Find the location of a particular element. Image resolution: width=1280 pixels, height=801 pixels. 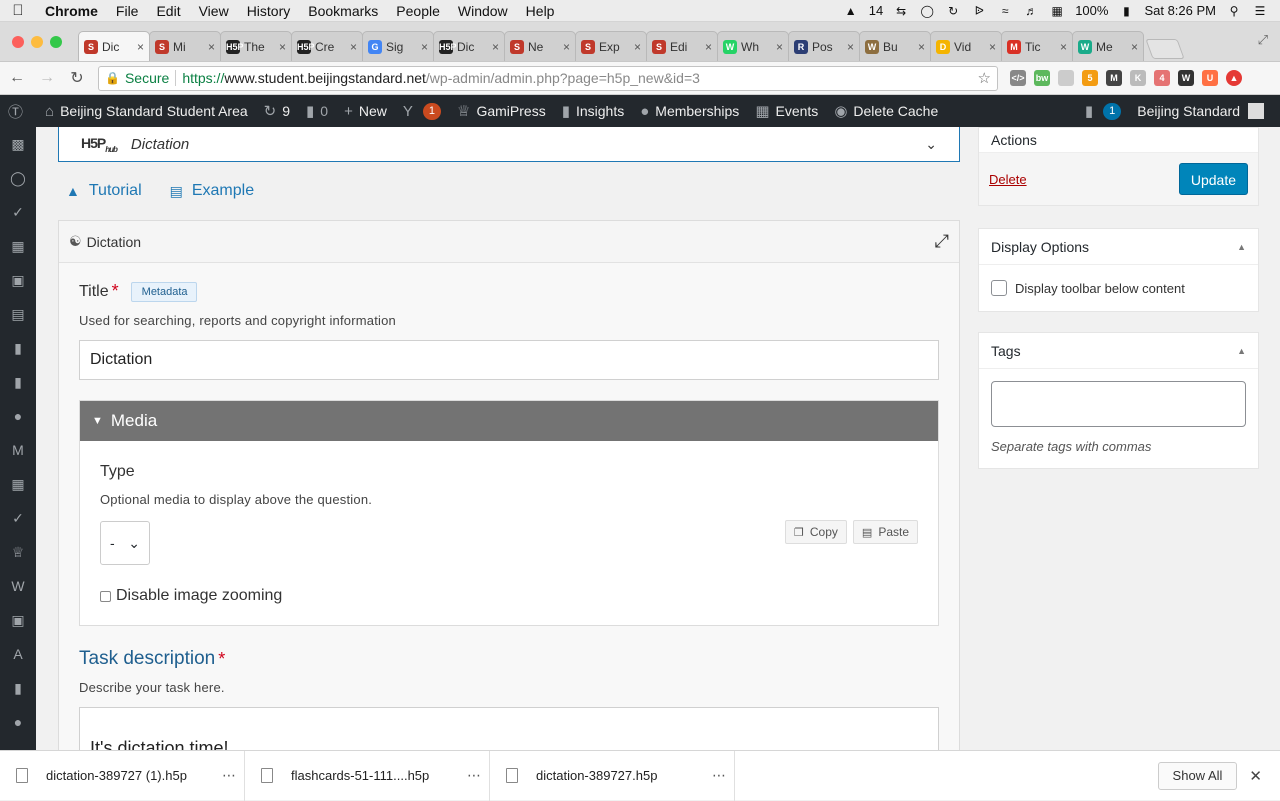

display-toolbar-checkbox is located at coordinates (999, 288).